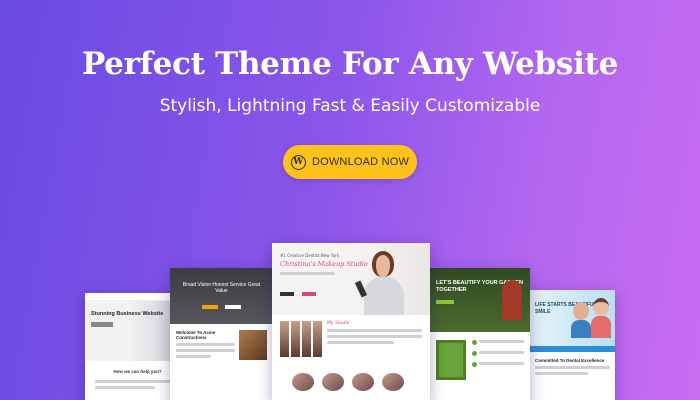  Describe the element at coordinates (350, 64) in the screenshot. I see `headline: Perfect Theme For Any Website` at that location.